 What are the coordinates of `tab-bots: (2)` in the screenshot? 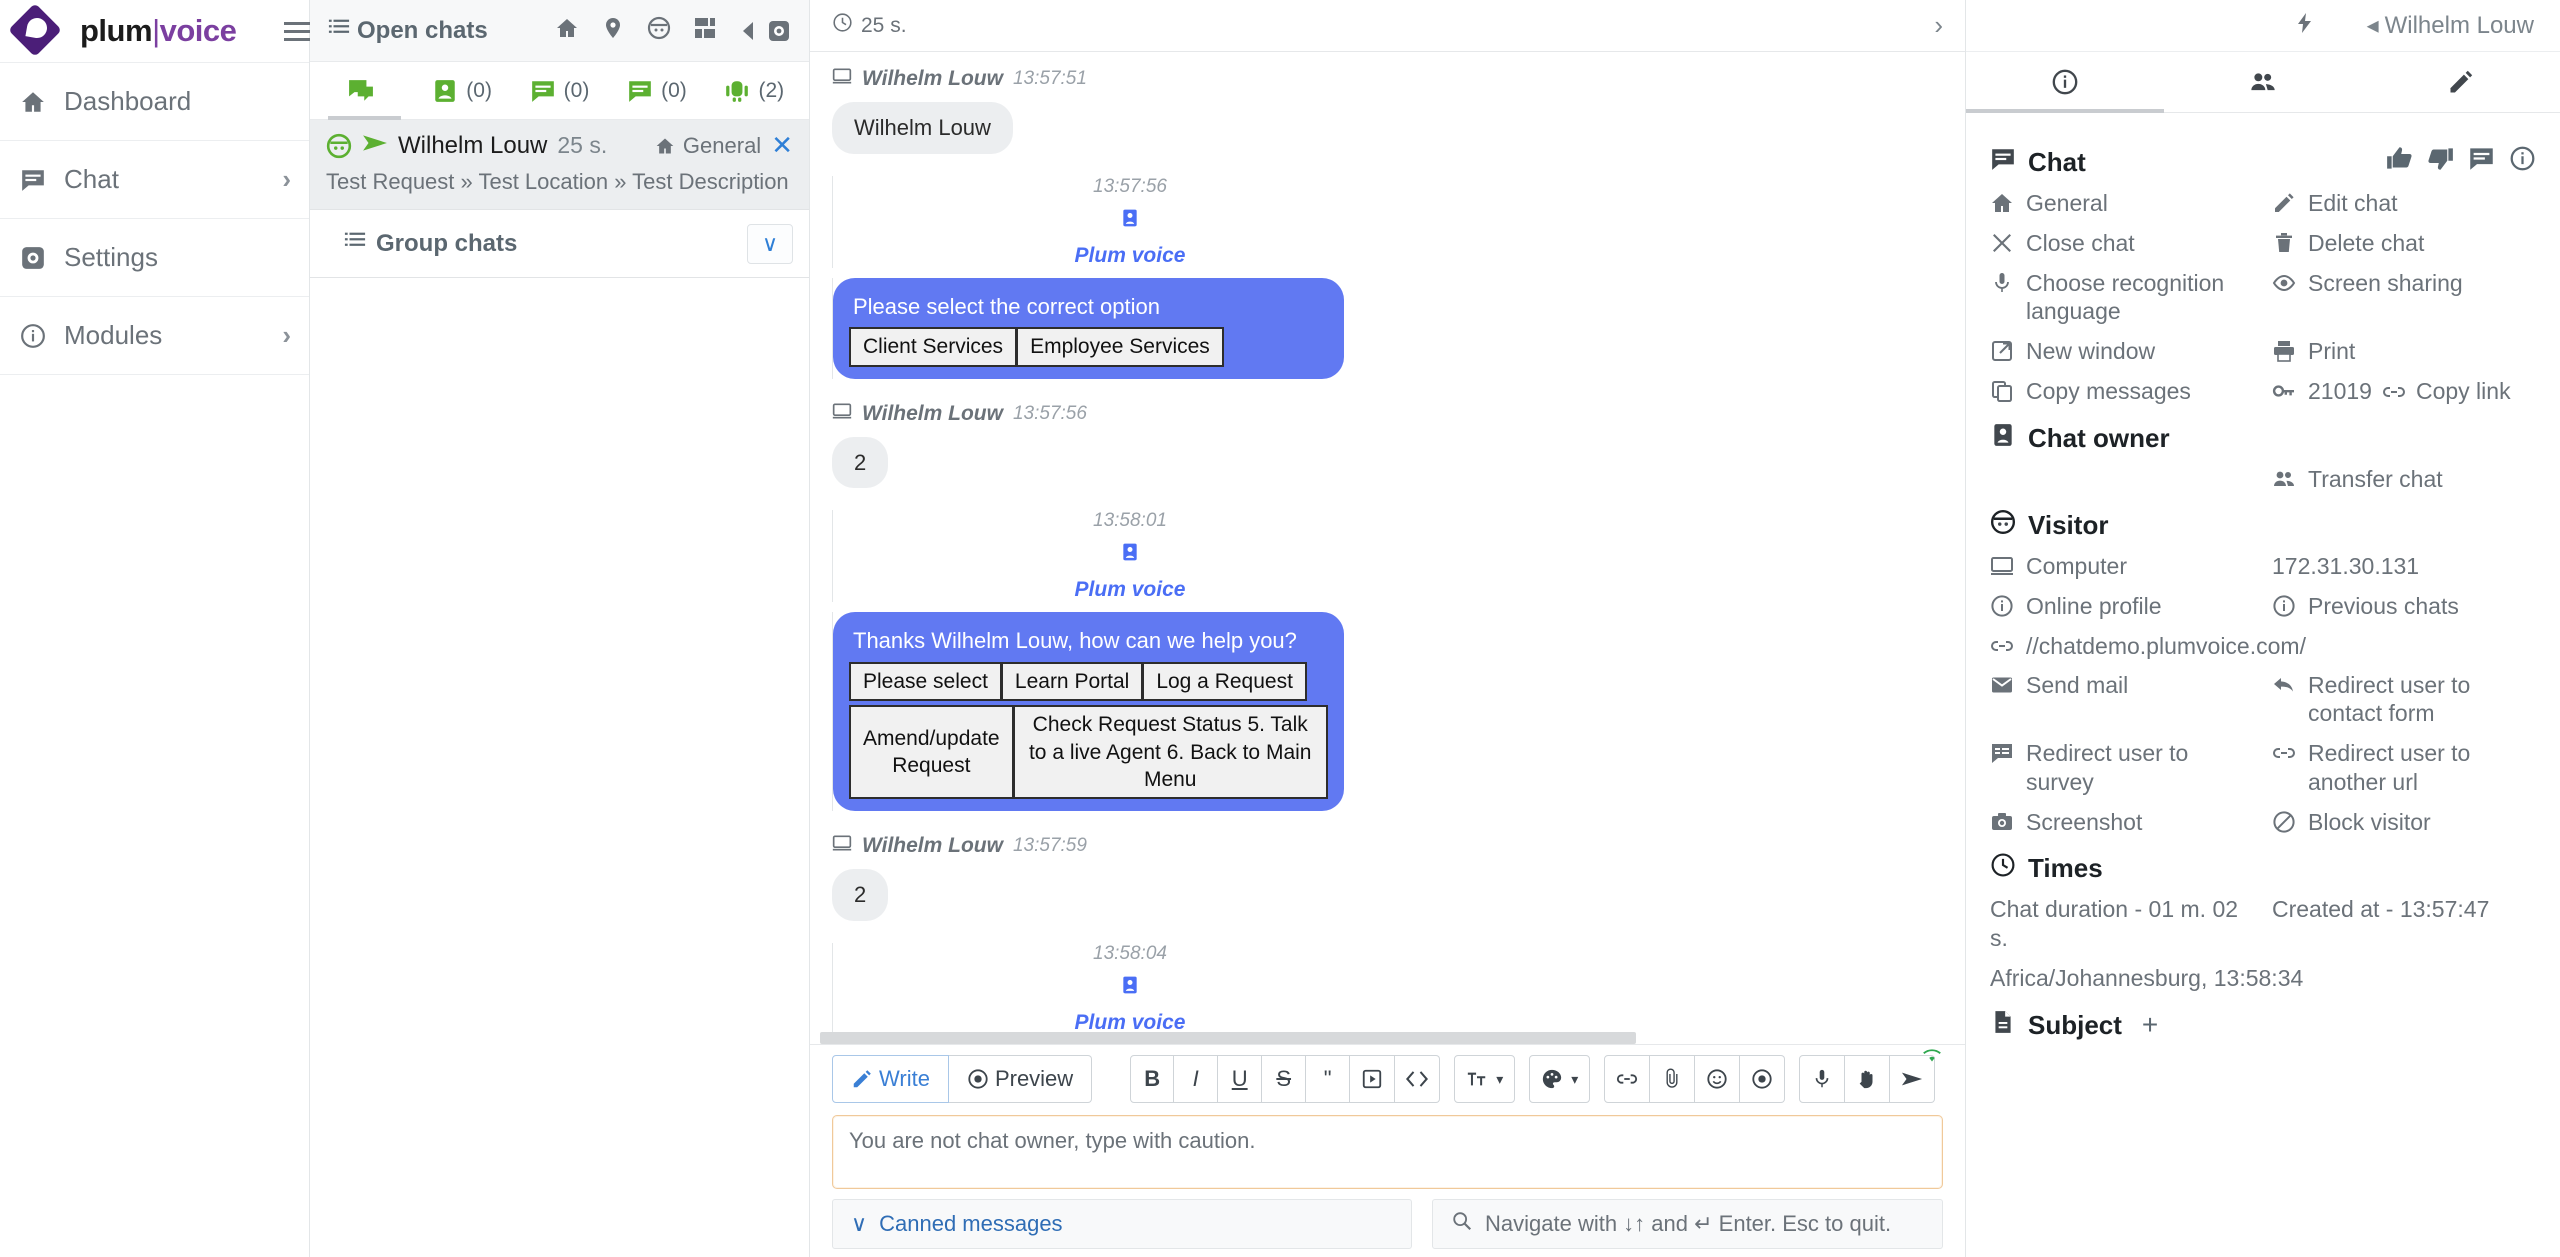 It's located at (754, 90).